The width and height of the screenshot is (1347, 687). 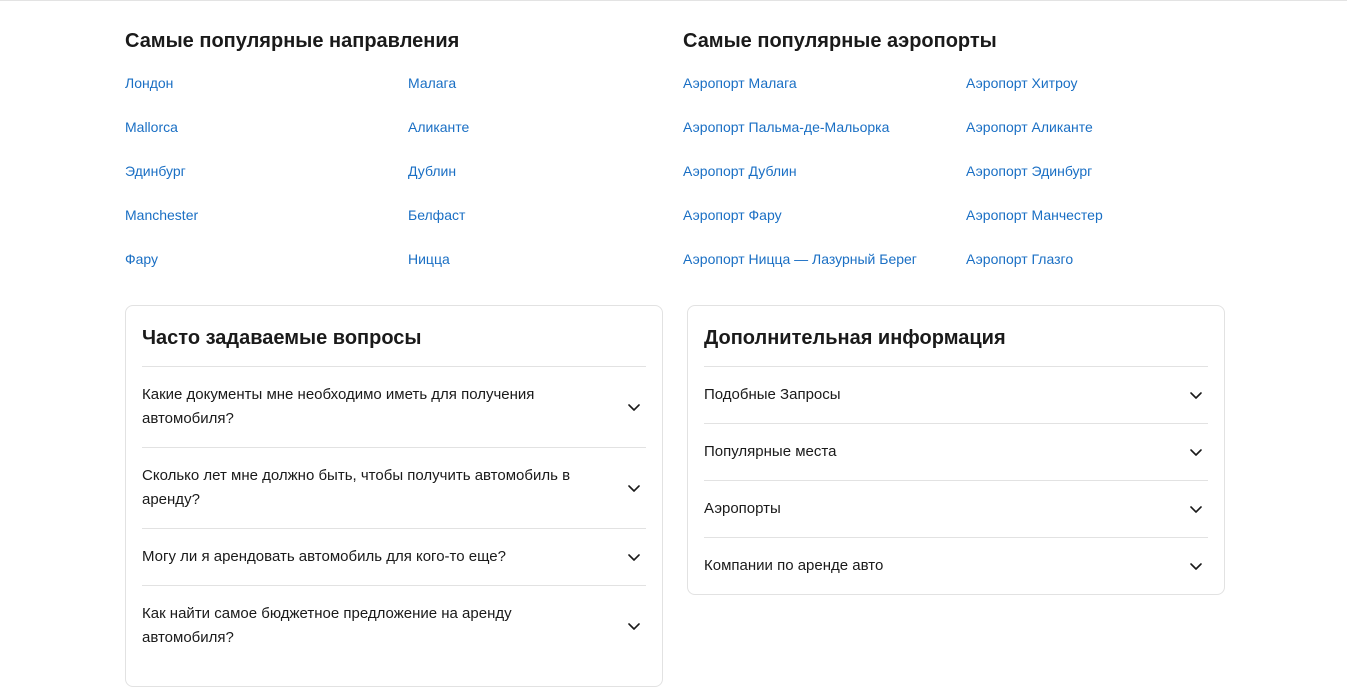 What do you see at coordinates (772, 394) in the screenshot?
I see `info-item-label: Подобные Запросы` at bounding box center [772, 394].